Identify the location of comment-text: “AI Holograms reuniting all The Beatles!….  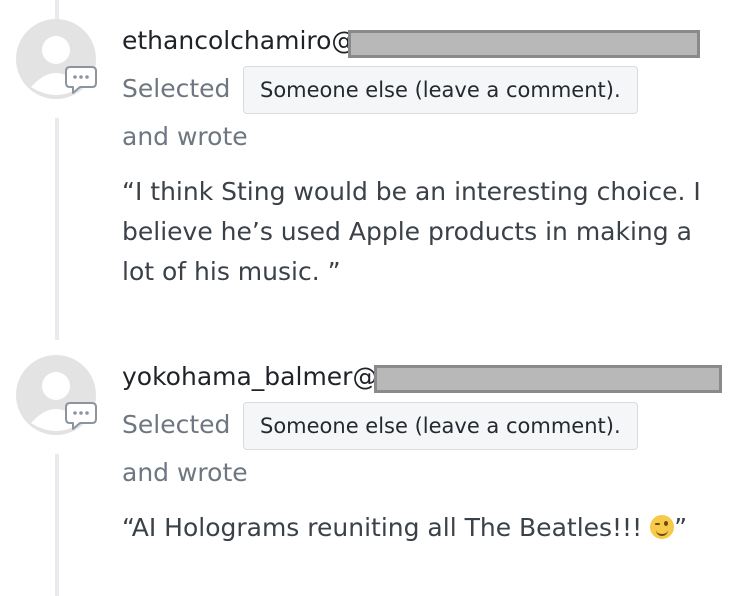
(422, 528).